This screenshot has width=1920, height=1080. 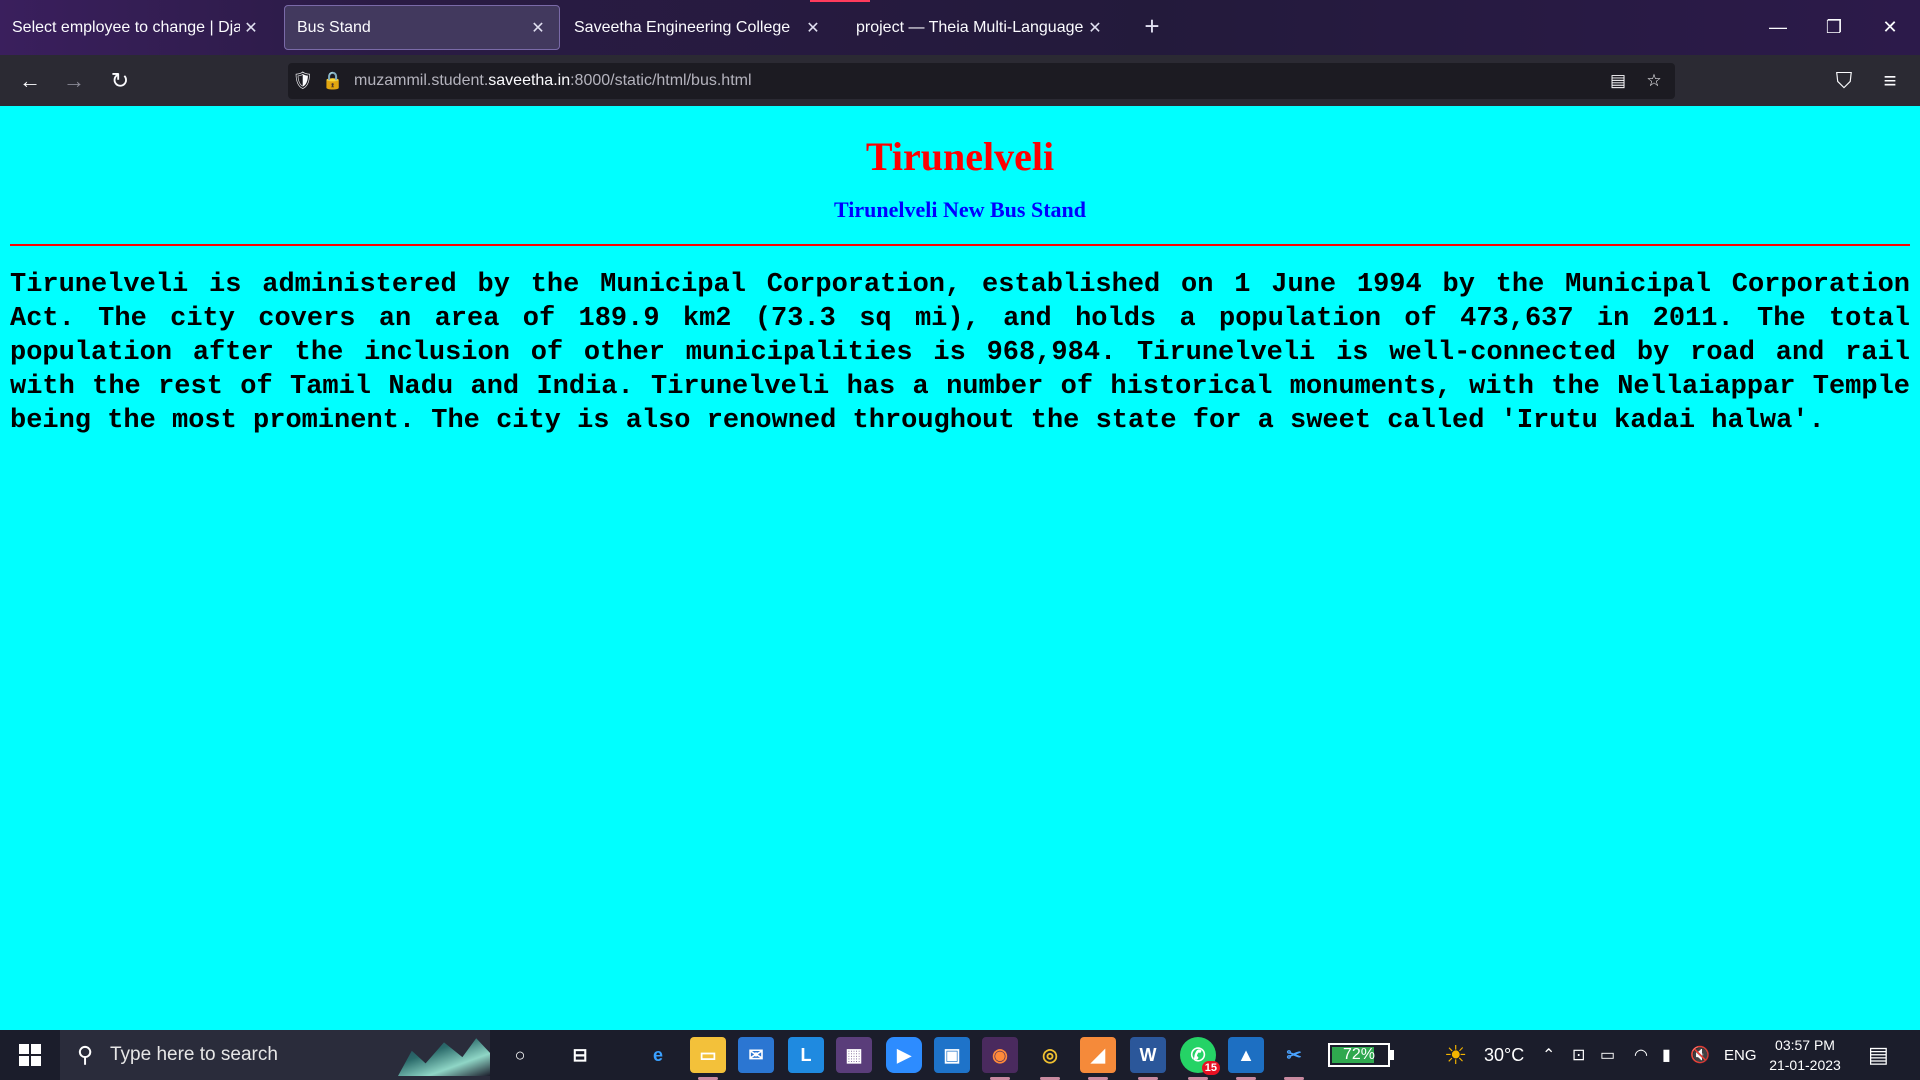 I want to click on tab-django-admin: Select employee to change | Django ✕, so click(x=136, y=27).